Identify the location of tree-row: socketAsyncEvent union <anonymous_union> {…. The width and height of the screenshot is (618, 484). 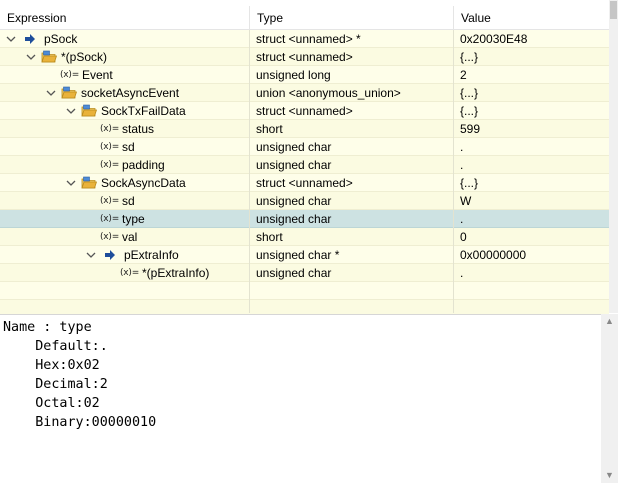
(304, 93).